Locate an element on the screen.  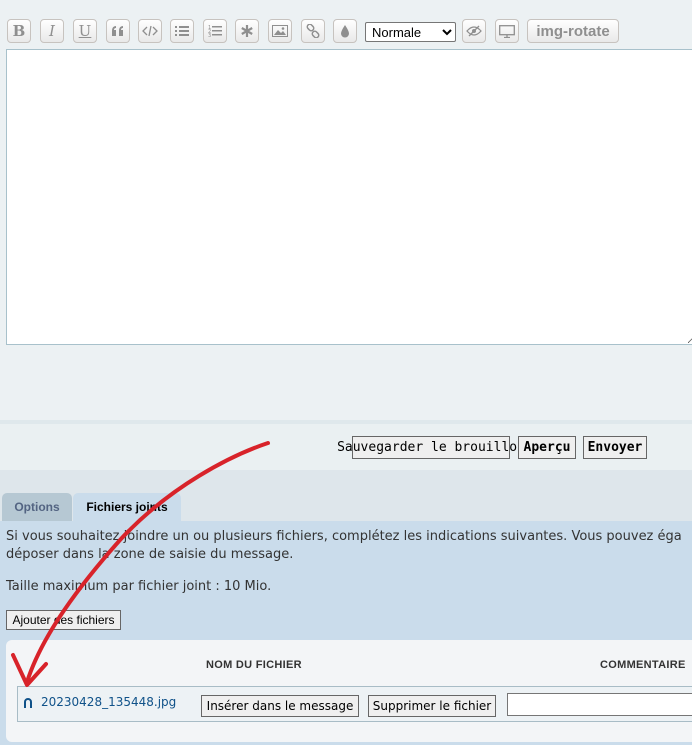
numbered-list-button: 123 is located at coordinates (215, 31).